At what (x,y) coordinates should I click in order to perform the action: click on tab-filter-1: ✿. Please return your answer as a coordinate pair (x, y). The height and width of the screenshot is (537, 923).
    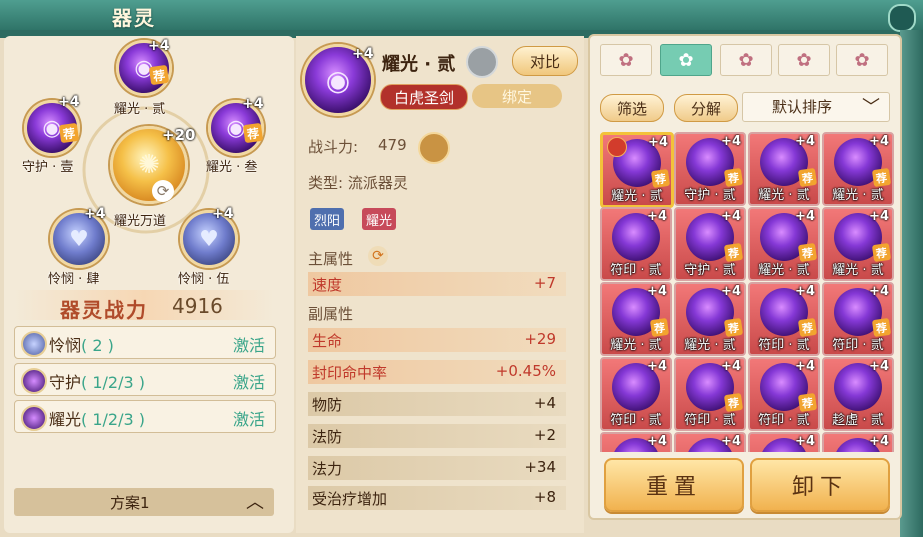
    Looking at the image, I should click on (626, 60).